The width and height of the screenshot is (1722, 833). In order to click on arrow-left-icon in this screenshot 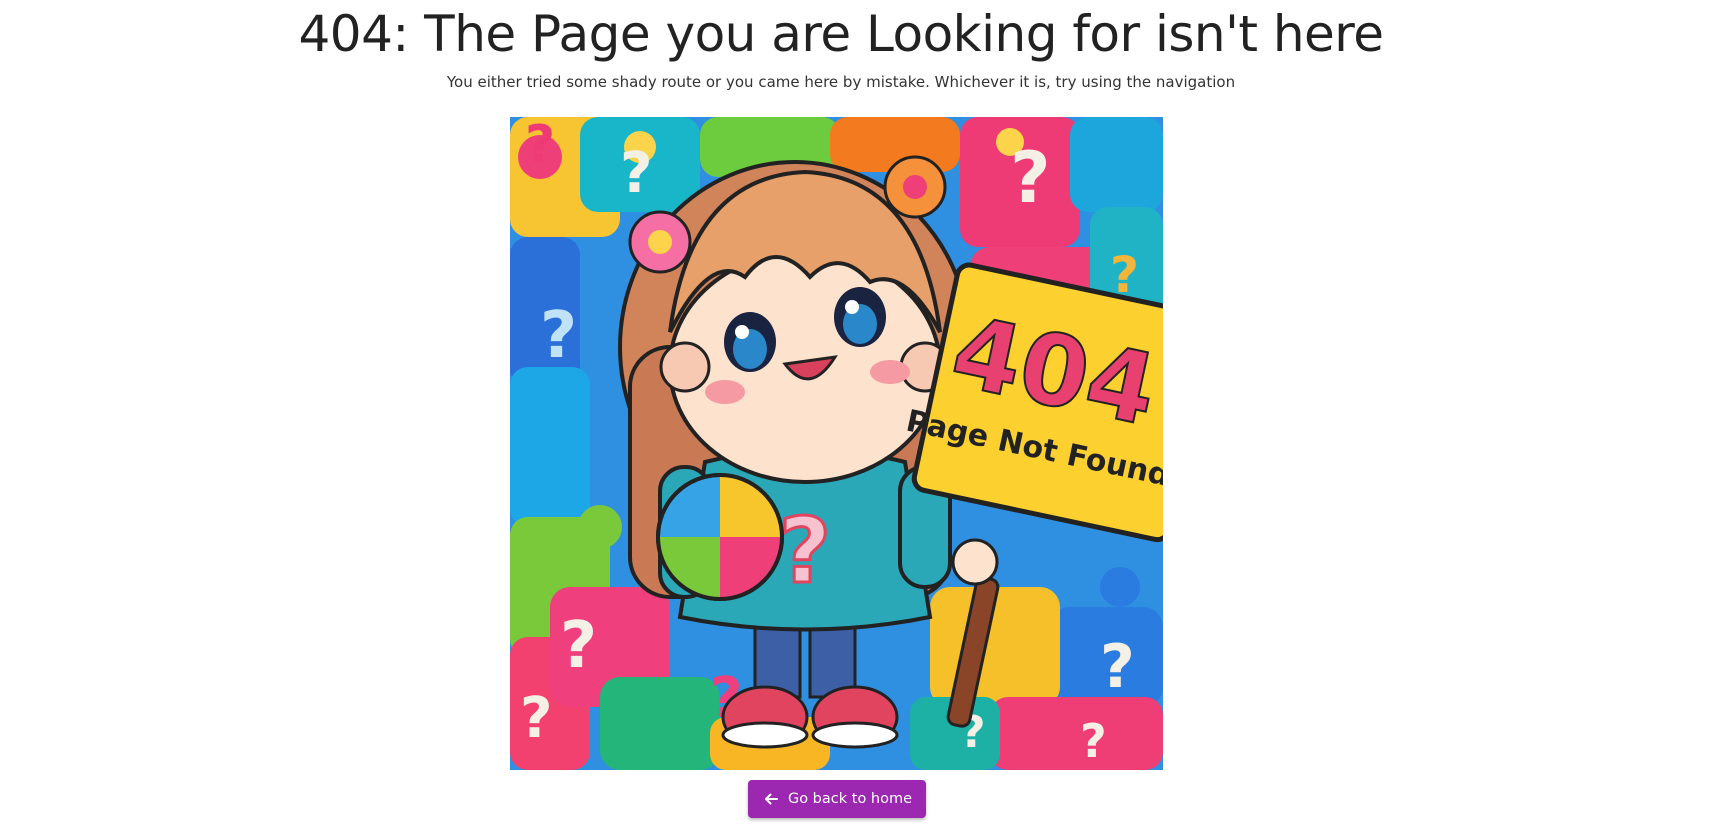, I will do `click(771, 799)`.